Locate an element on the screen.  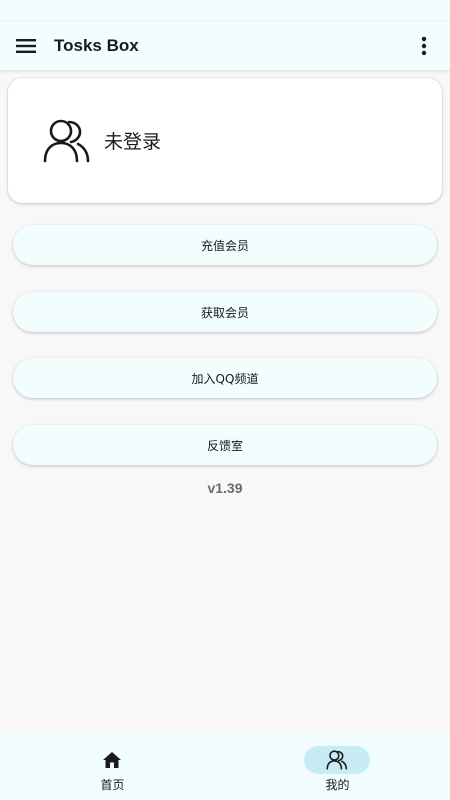
avatar is located at coordinates (67, 141).